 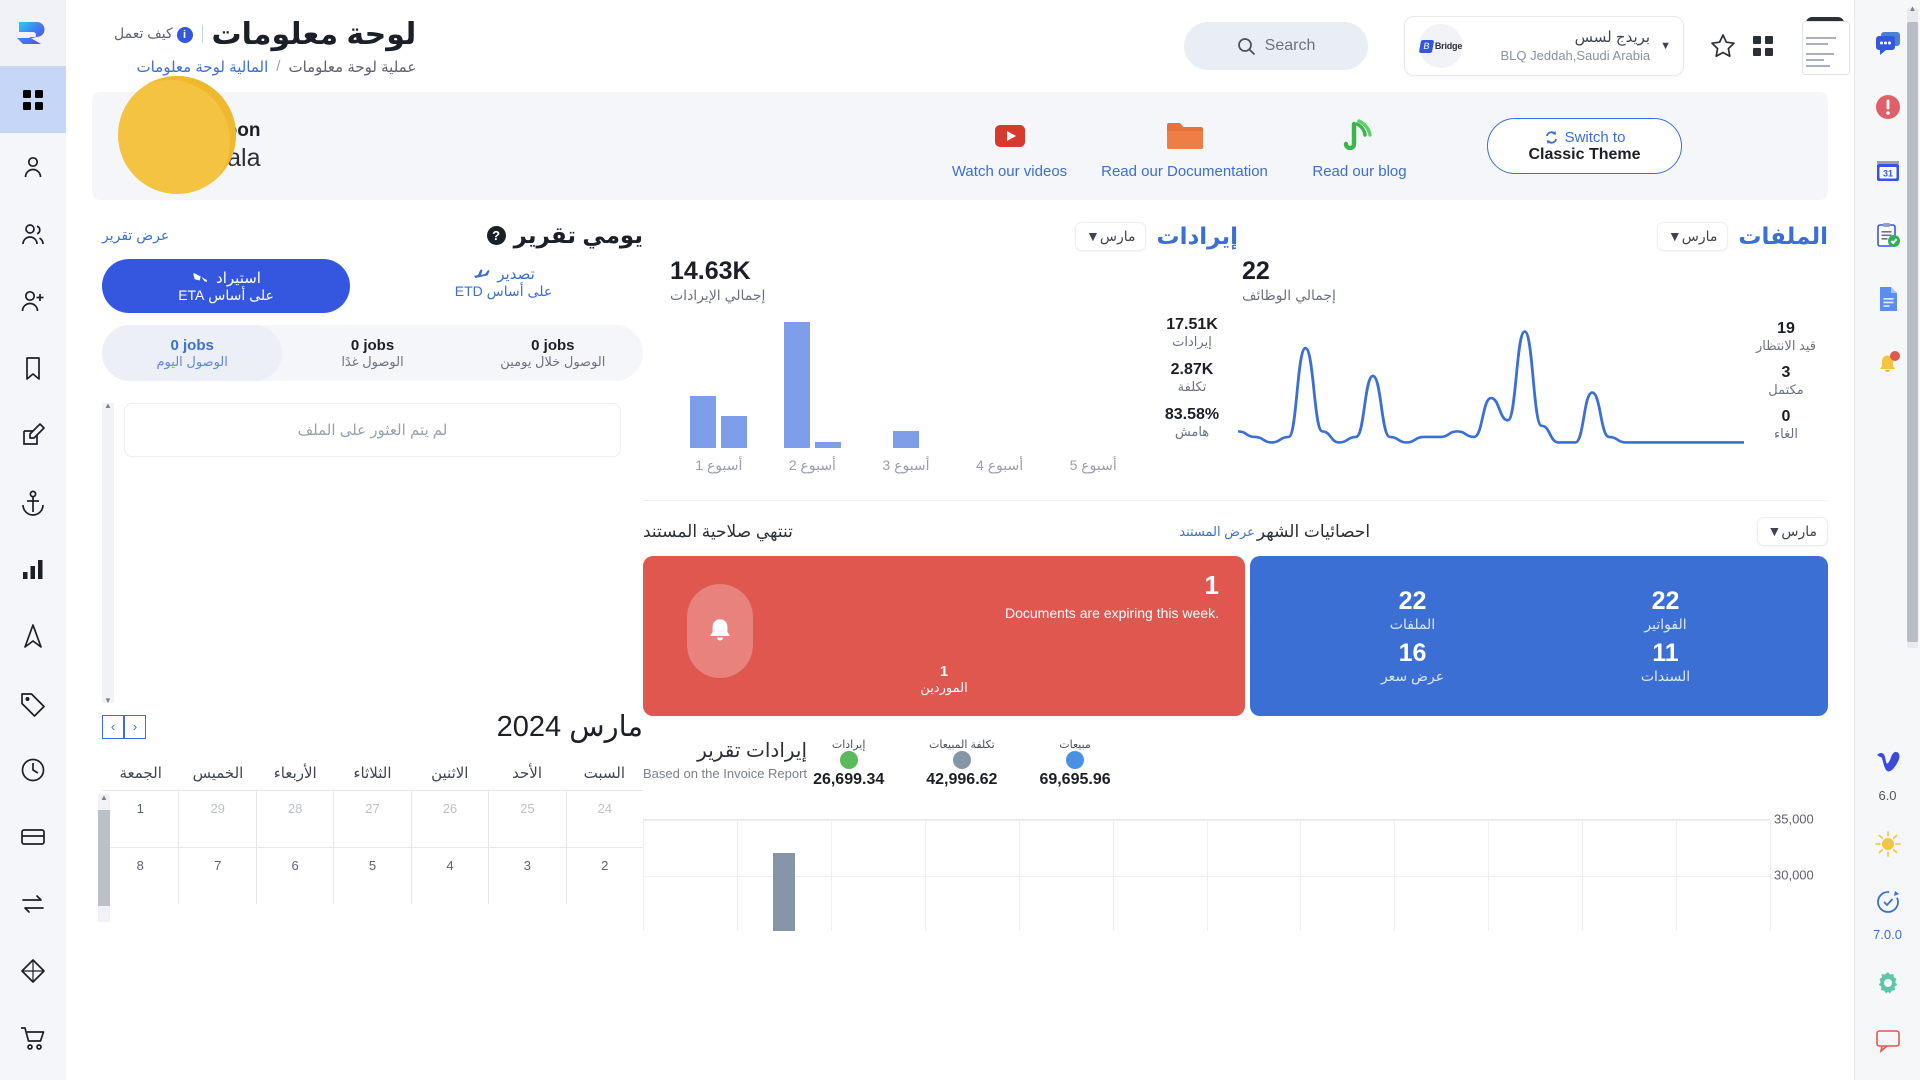 I want to click on transfer-icon, so click(x=33, y=903).